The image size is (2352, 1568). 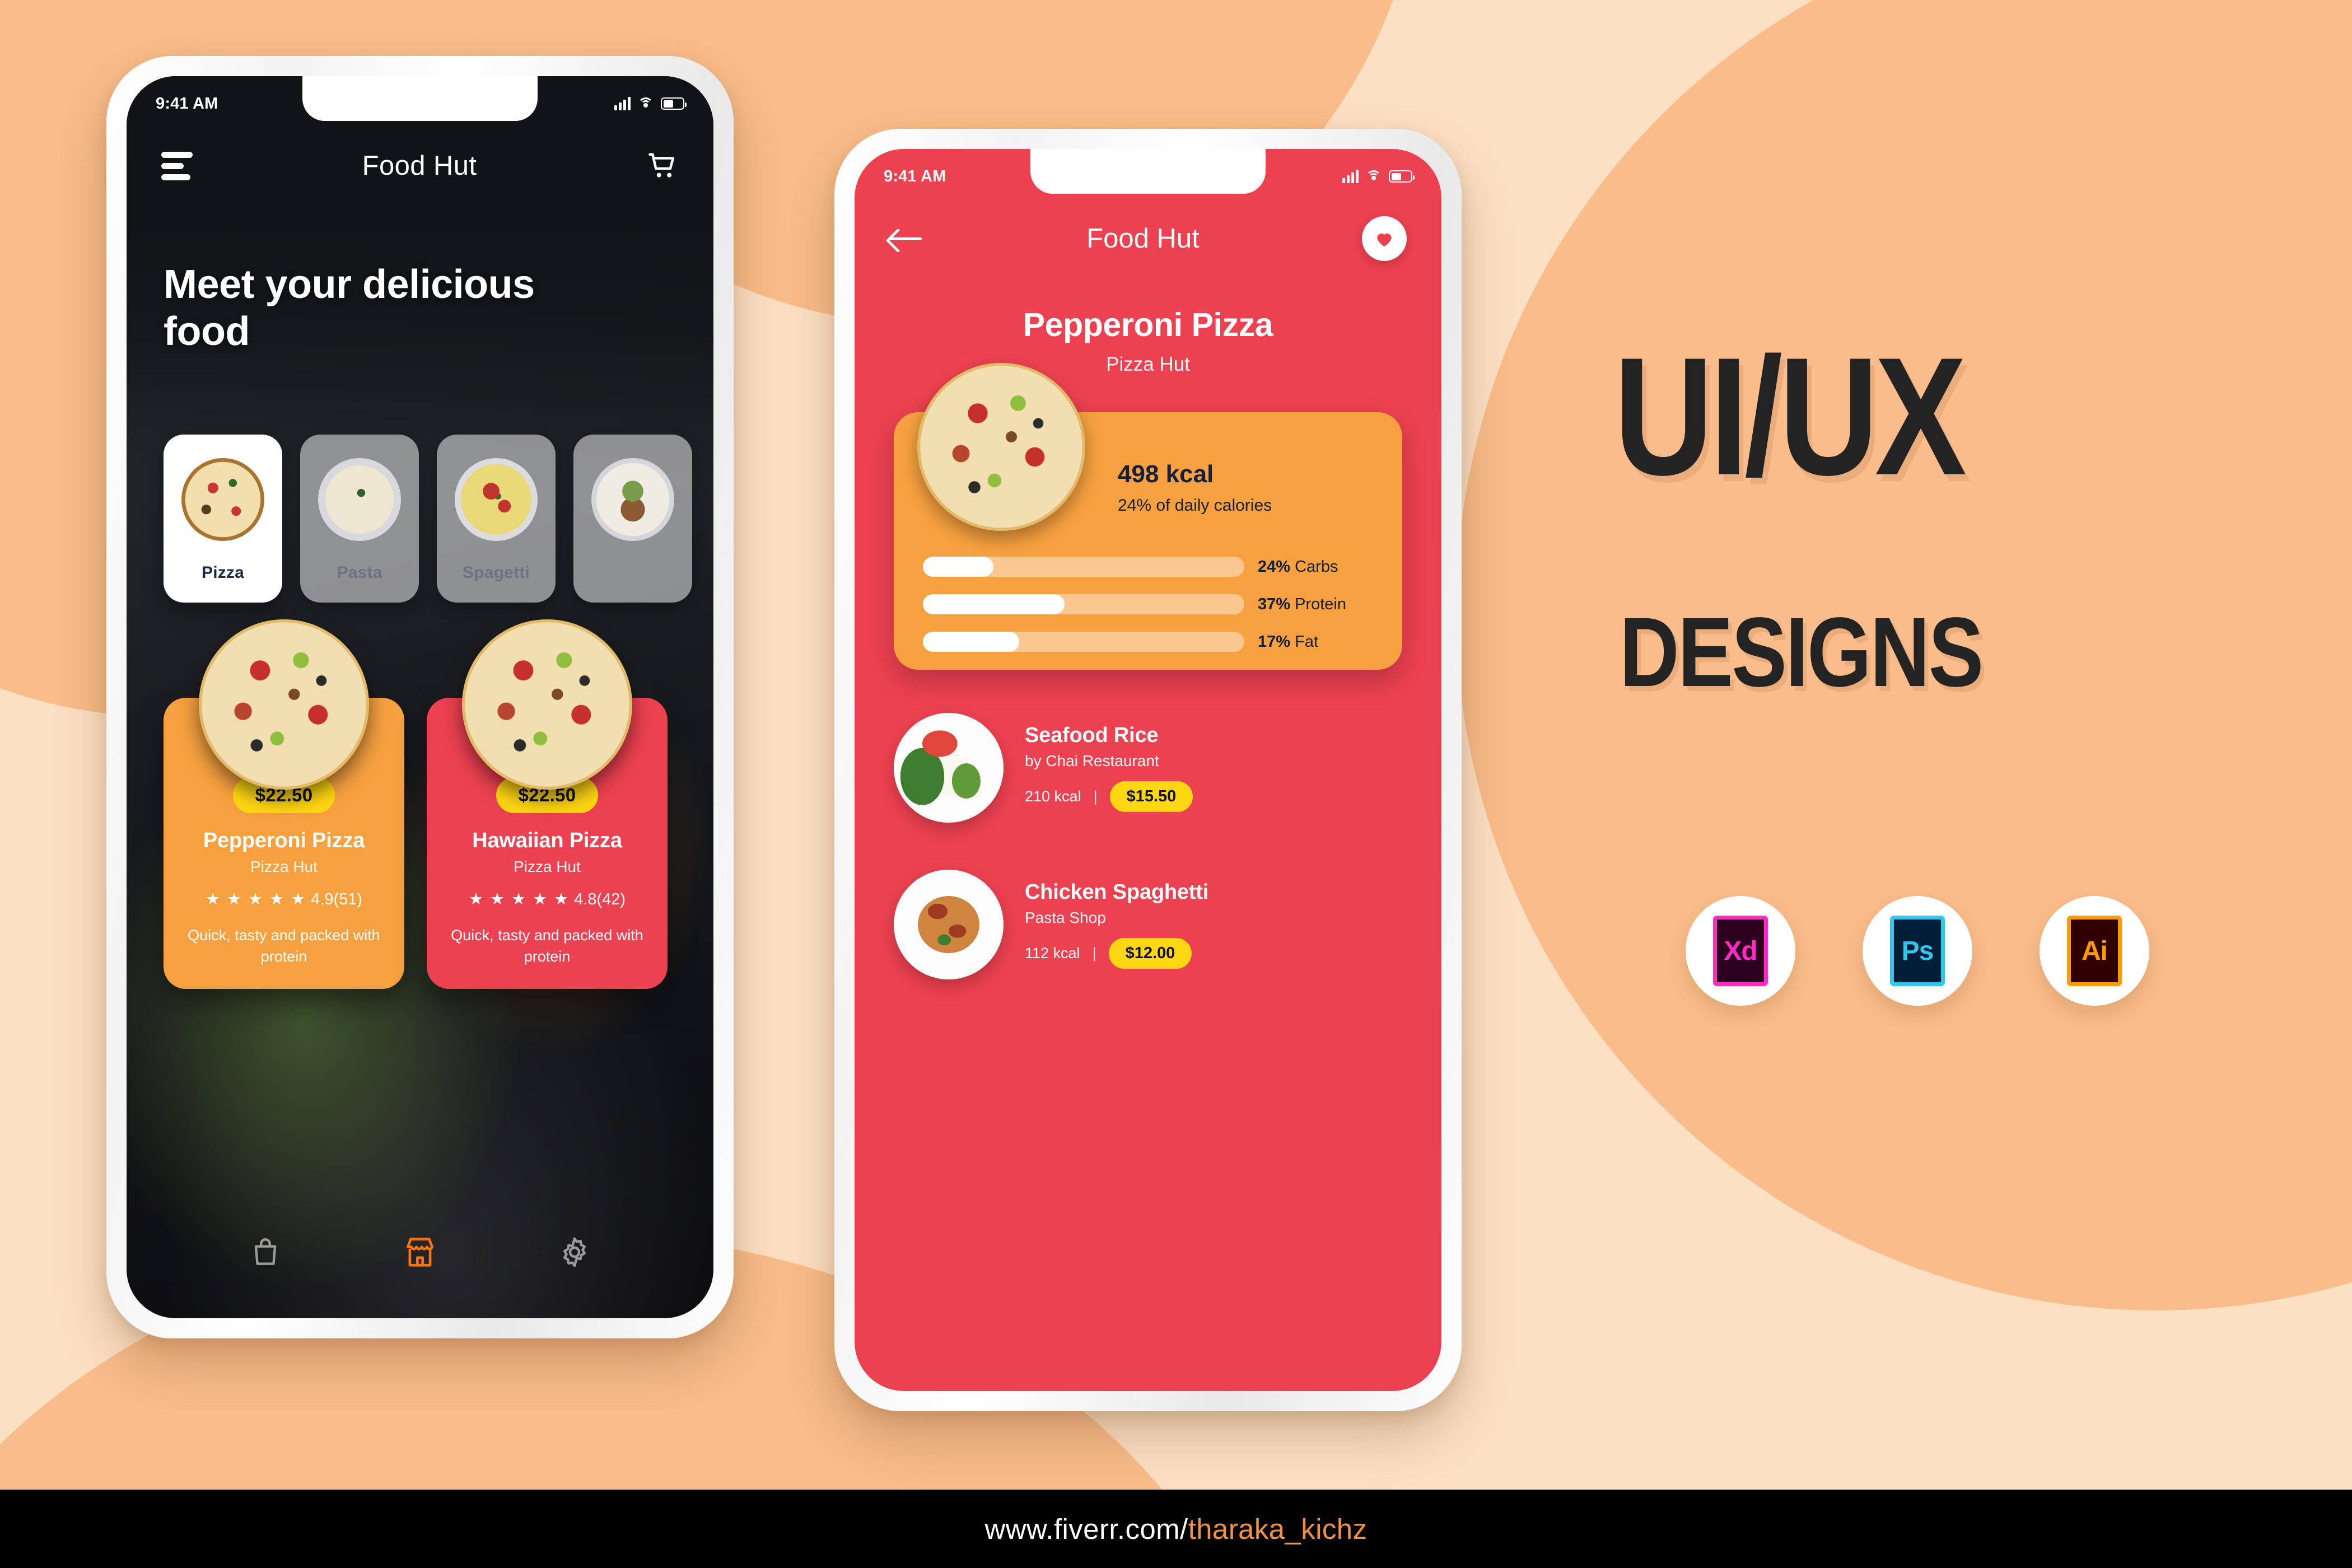 What do you see at coordinates (428, 519) in the screenshot?
I see `category-chip-list: Pizza Pasta Spagetti` at bounding box center [428, 519].